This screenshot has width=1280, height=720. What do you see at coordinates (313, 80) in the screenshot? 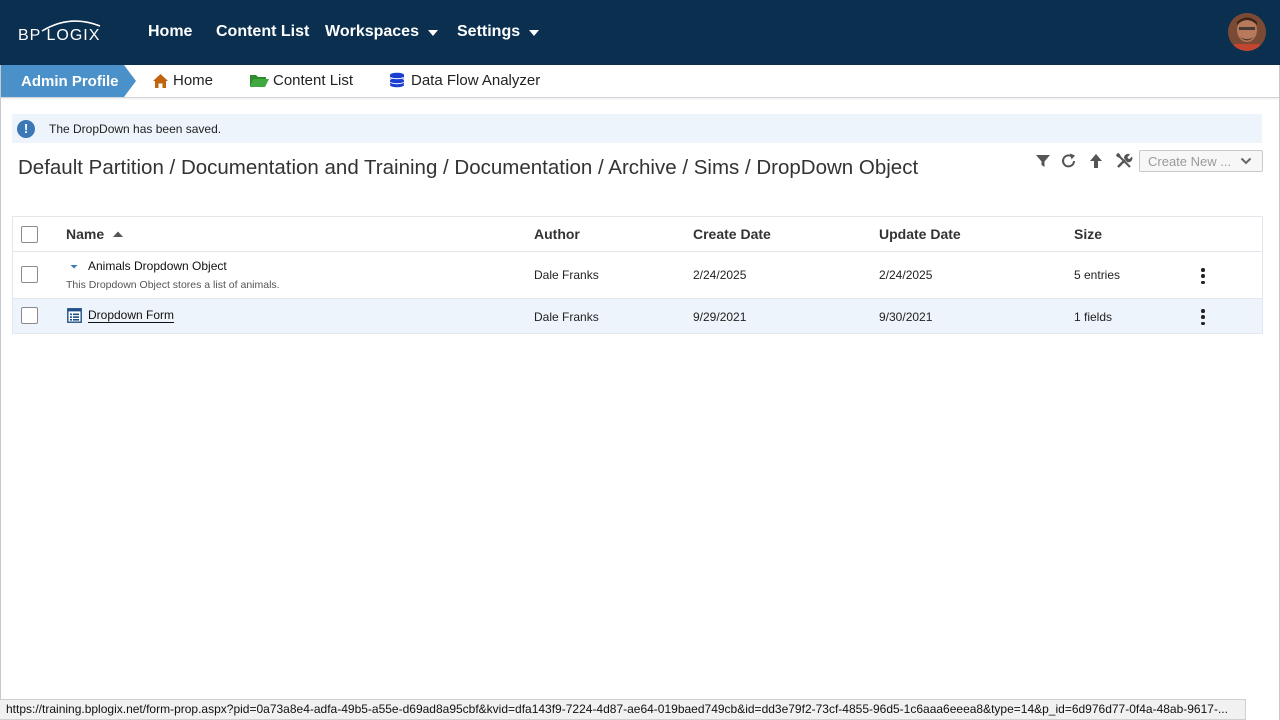
I see `breadcrumb-content-list-label: Content List` at bounding box center [313, 80].